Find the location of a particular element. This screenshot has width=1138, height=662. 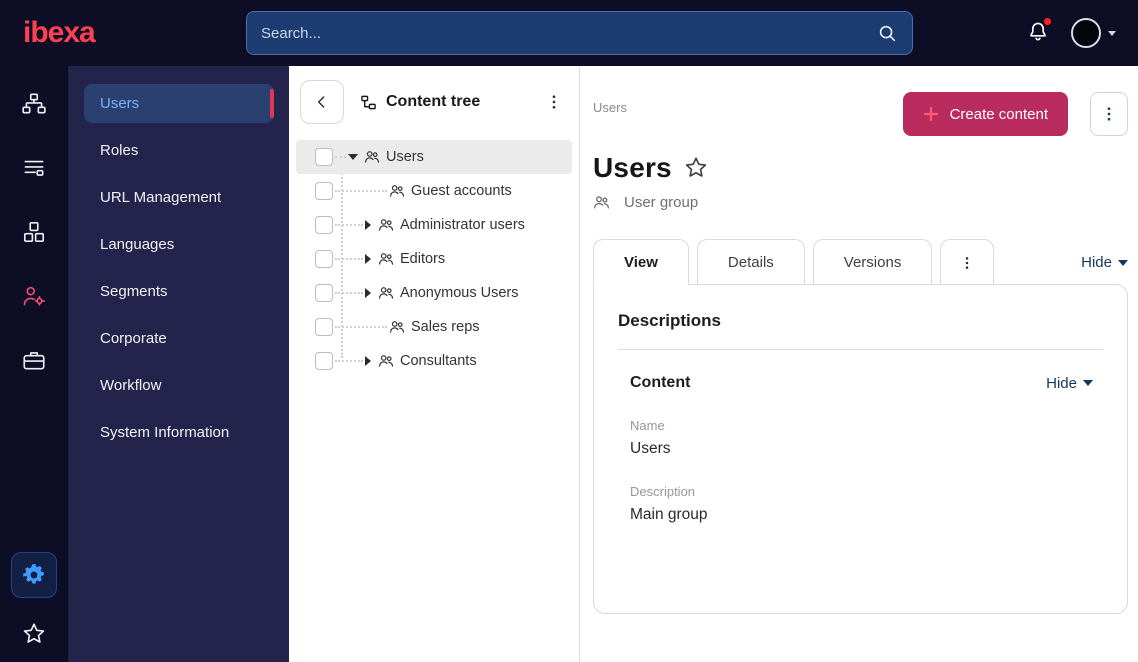

breadcrumb: Users is located at coordinates (610, 107).